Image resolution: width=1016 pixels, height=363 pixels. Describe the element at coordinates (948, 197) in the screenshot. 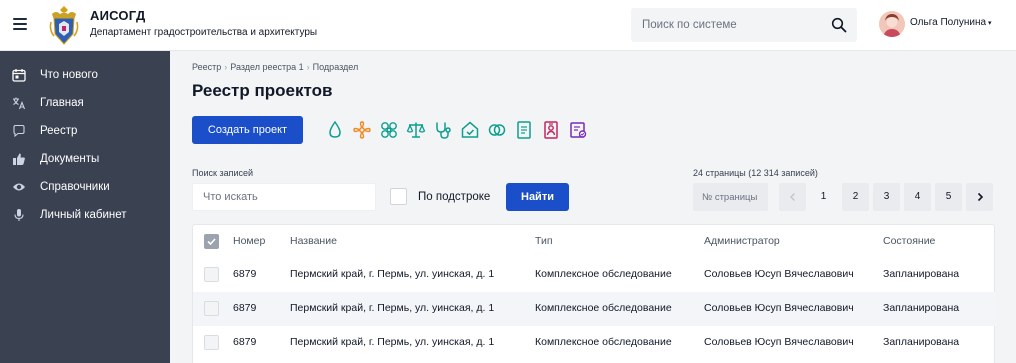

I see `page-button: 5` at that location.